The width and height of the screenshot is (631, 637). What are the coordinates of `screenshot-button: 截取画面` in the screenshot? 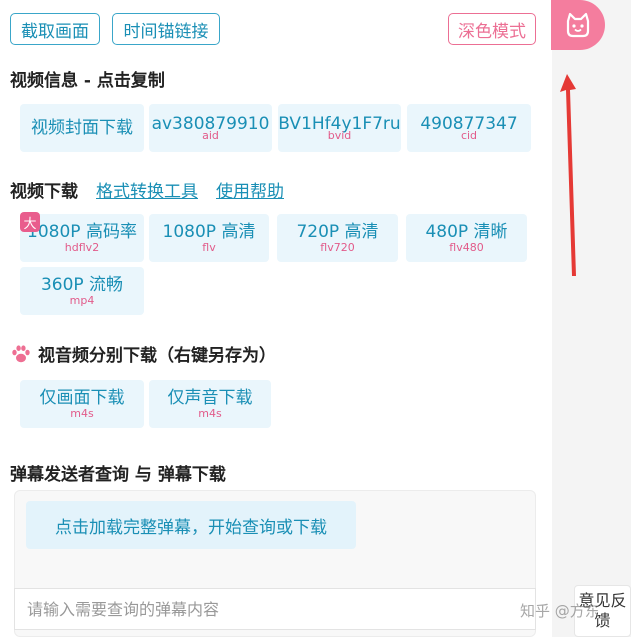 It's located at (55, 29).